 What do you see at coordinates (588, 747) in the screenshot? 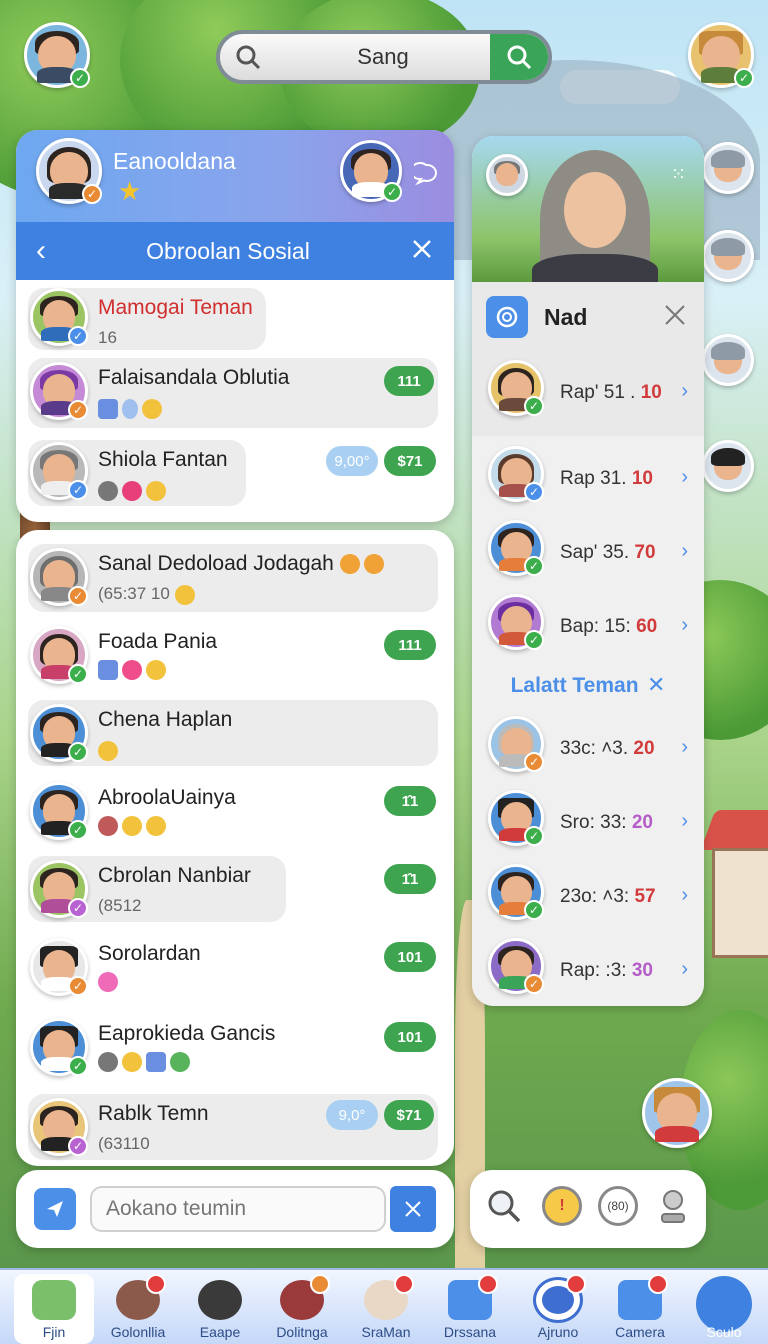
I see `friend-row: ✓ 33c: ˄3. 20 ›` at bounding box center [588, 747].